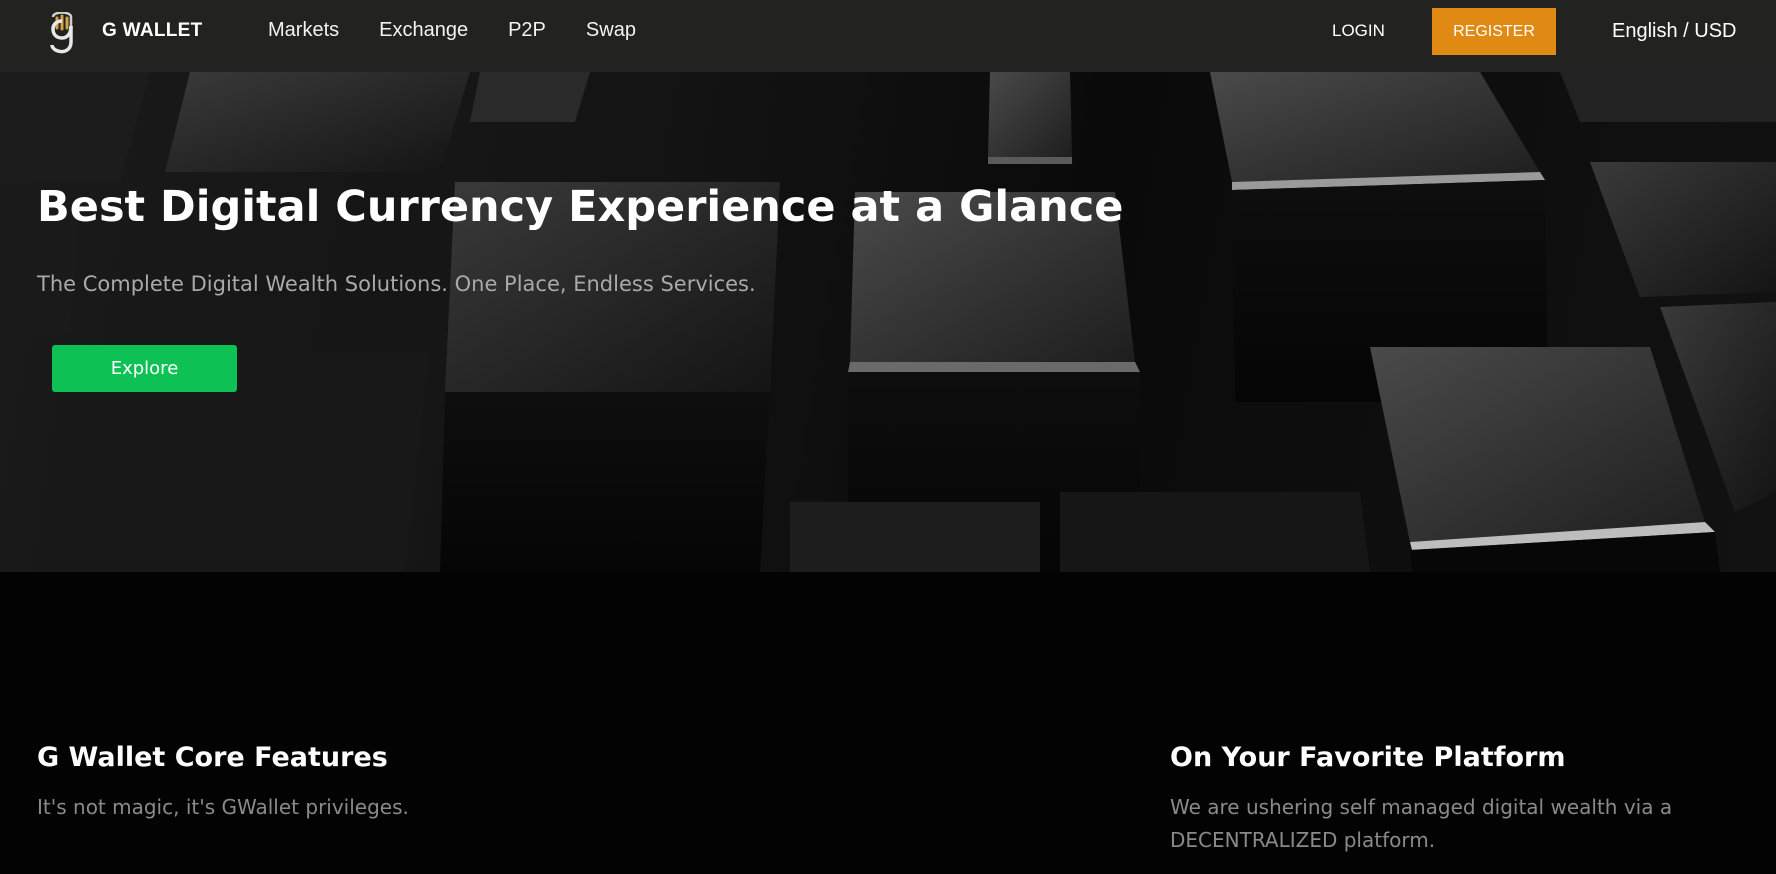  I want to click on explore-button: Explore, so click(144, 368).